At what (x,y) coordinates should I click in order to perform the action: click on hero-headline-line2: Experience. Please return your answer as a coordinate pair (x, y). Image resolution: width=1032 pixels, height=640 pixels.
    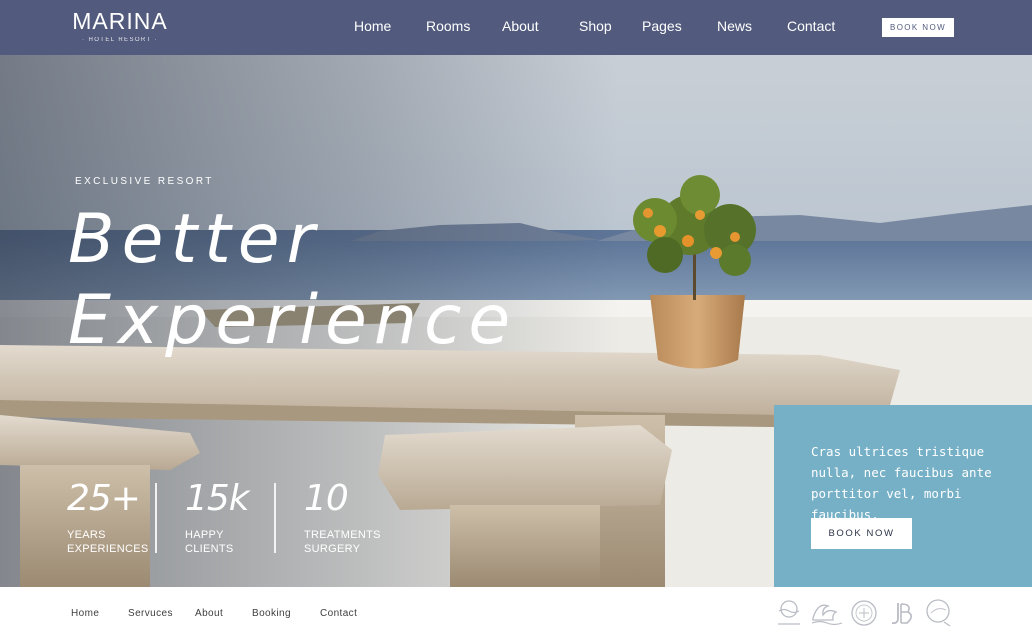
    Looking at the image, I should click on (293, 320).